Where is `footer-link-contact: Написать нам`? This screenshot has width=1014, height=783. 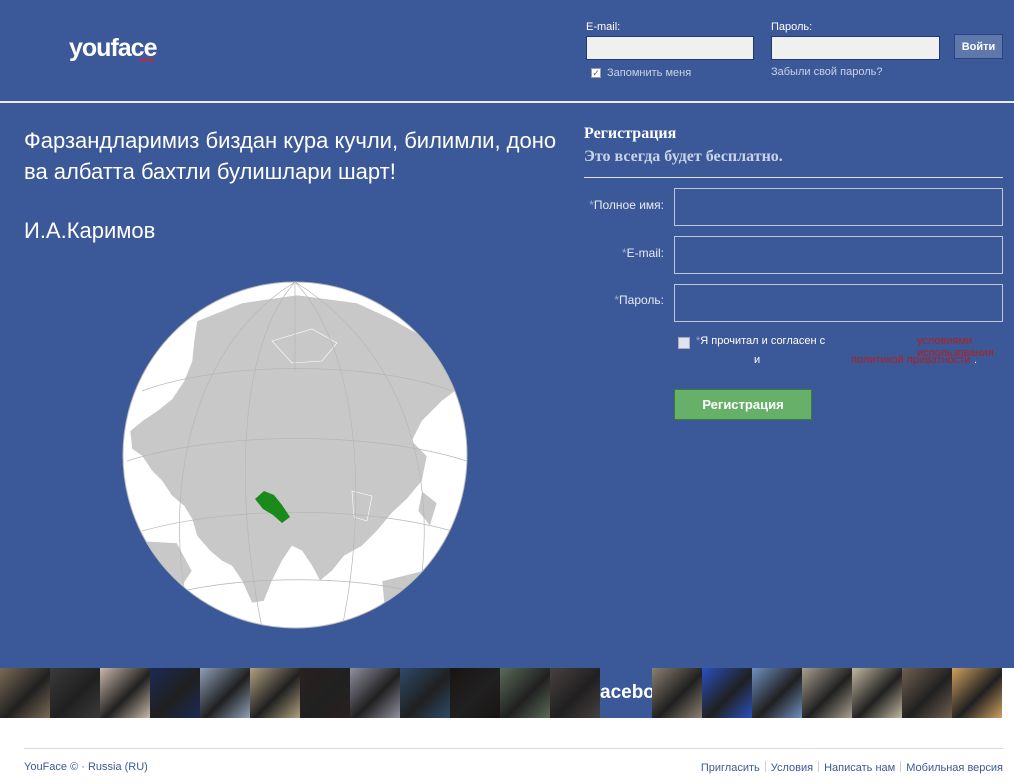 footer-link-contact: Написать нам is located at coordinates (859, 768).